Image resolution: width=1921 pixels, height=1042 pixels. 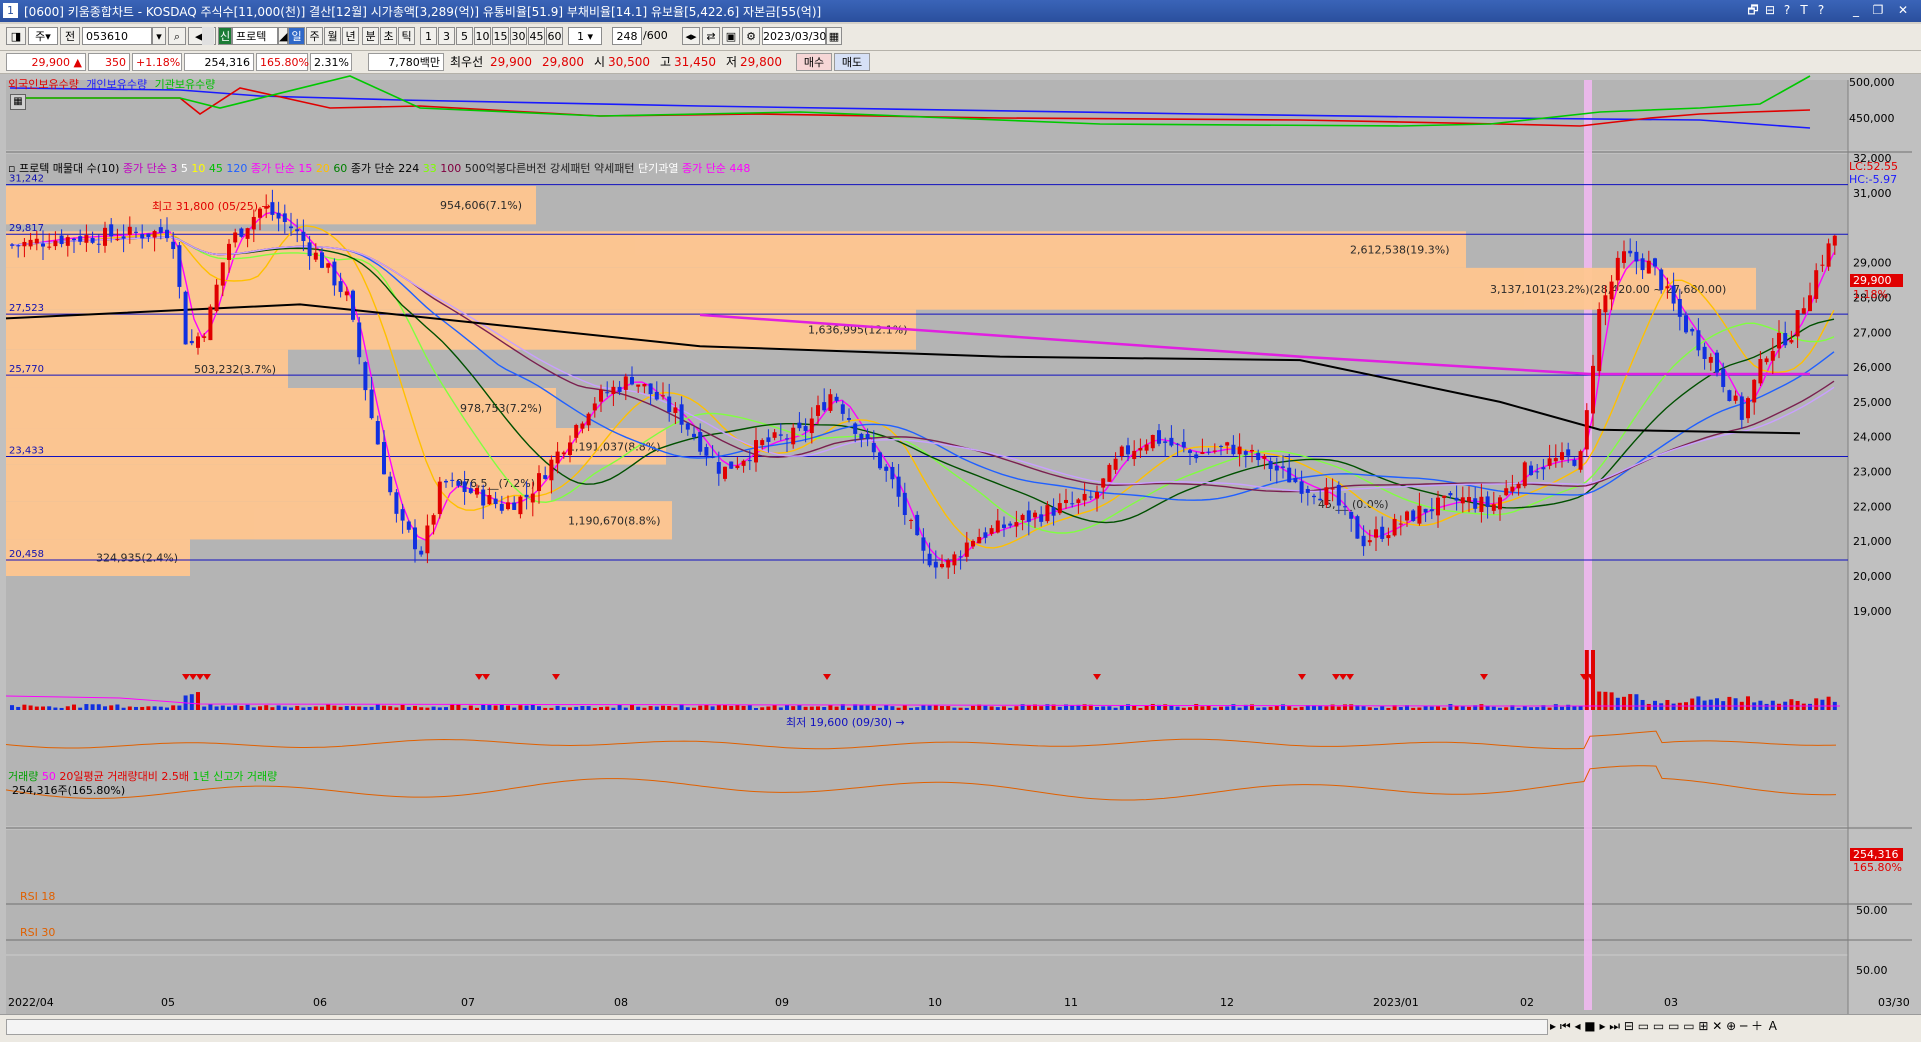 I want to click on price-legend-item: 약세패턴, so click(x=615, y=168).